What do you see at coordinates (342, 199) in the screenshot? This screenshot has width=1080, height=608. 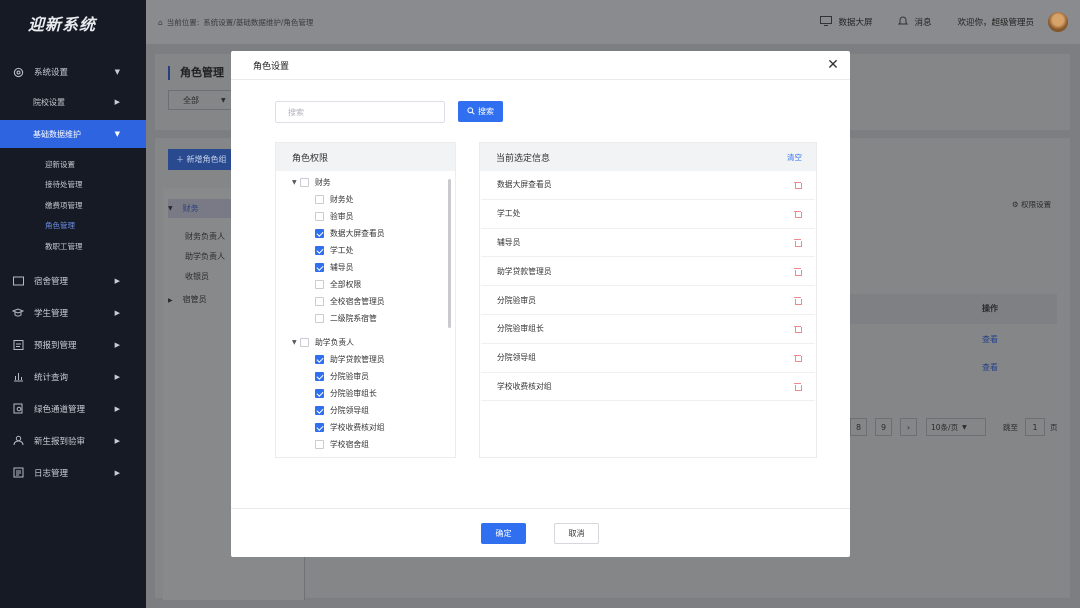 I see `tree-label: 财务处` at bounding box center [342, 199].